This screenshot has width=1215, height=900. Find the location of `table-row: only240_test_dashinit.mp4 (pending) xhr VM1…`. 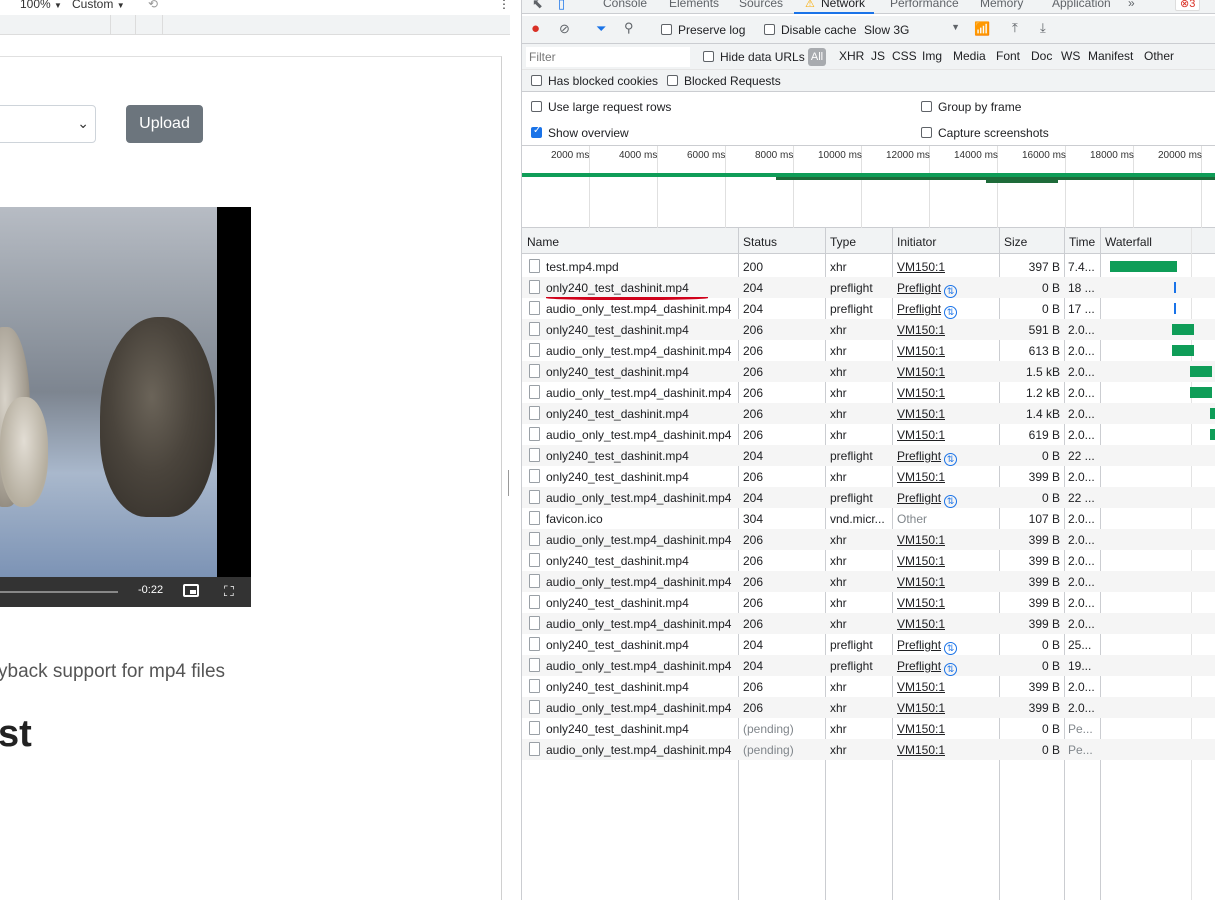

table-row: only240_test_dashinit.mp4 (pending) xhr VM1… is located at coordinates (868, 728).